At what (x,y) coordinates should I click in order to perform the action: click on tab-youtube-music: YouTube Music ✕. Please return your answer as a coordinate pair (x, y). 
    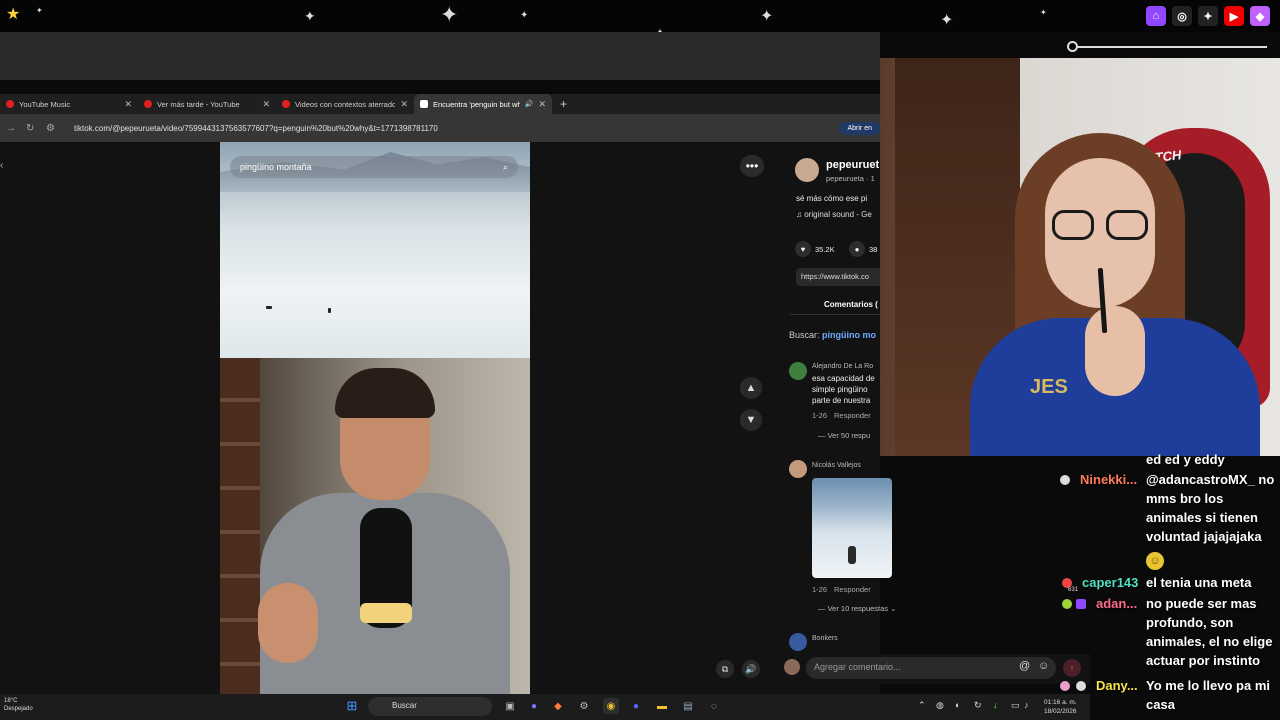
    Looking at the image, I should click on (69, 104).